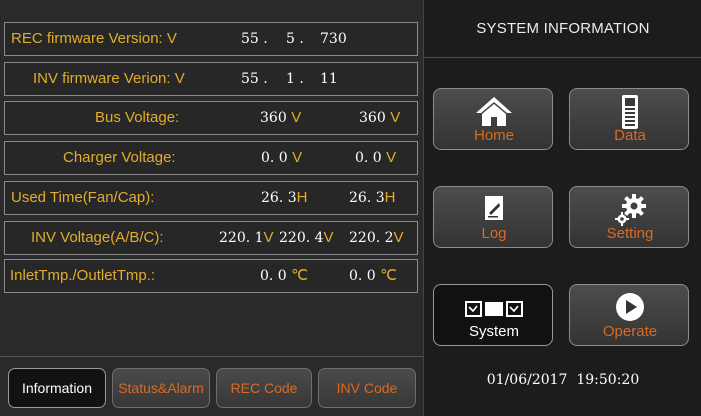  I want to click on inv-firmware-row: INV firmware Verion: V 55 . 1 . 11, so click(211, 79).